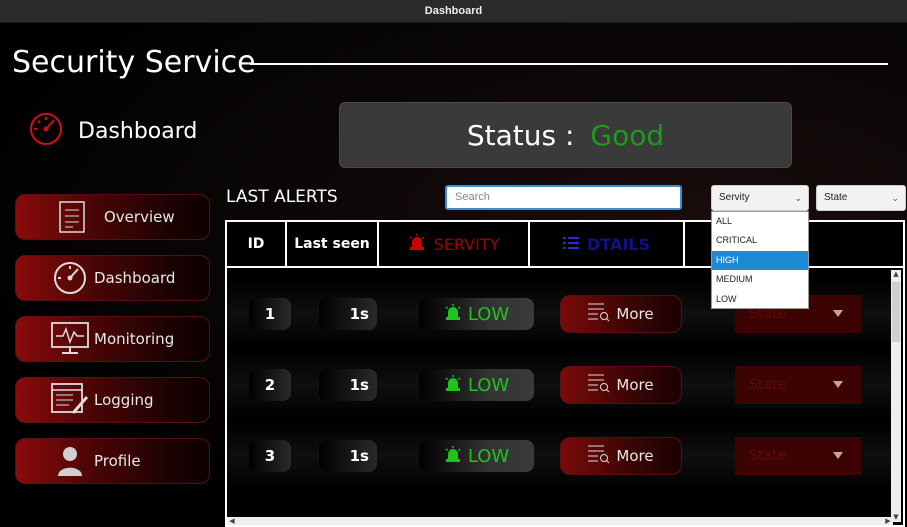 Image resolution: width=907 pixels, height=527 pixels. I want to click on column-header-last-seen: Last seen, so click(333, 244).